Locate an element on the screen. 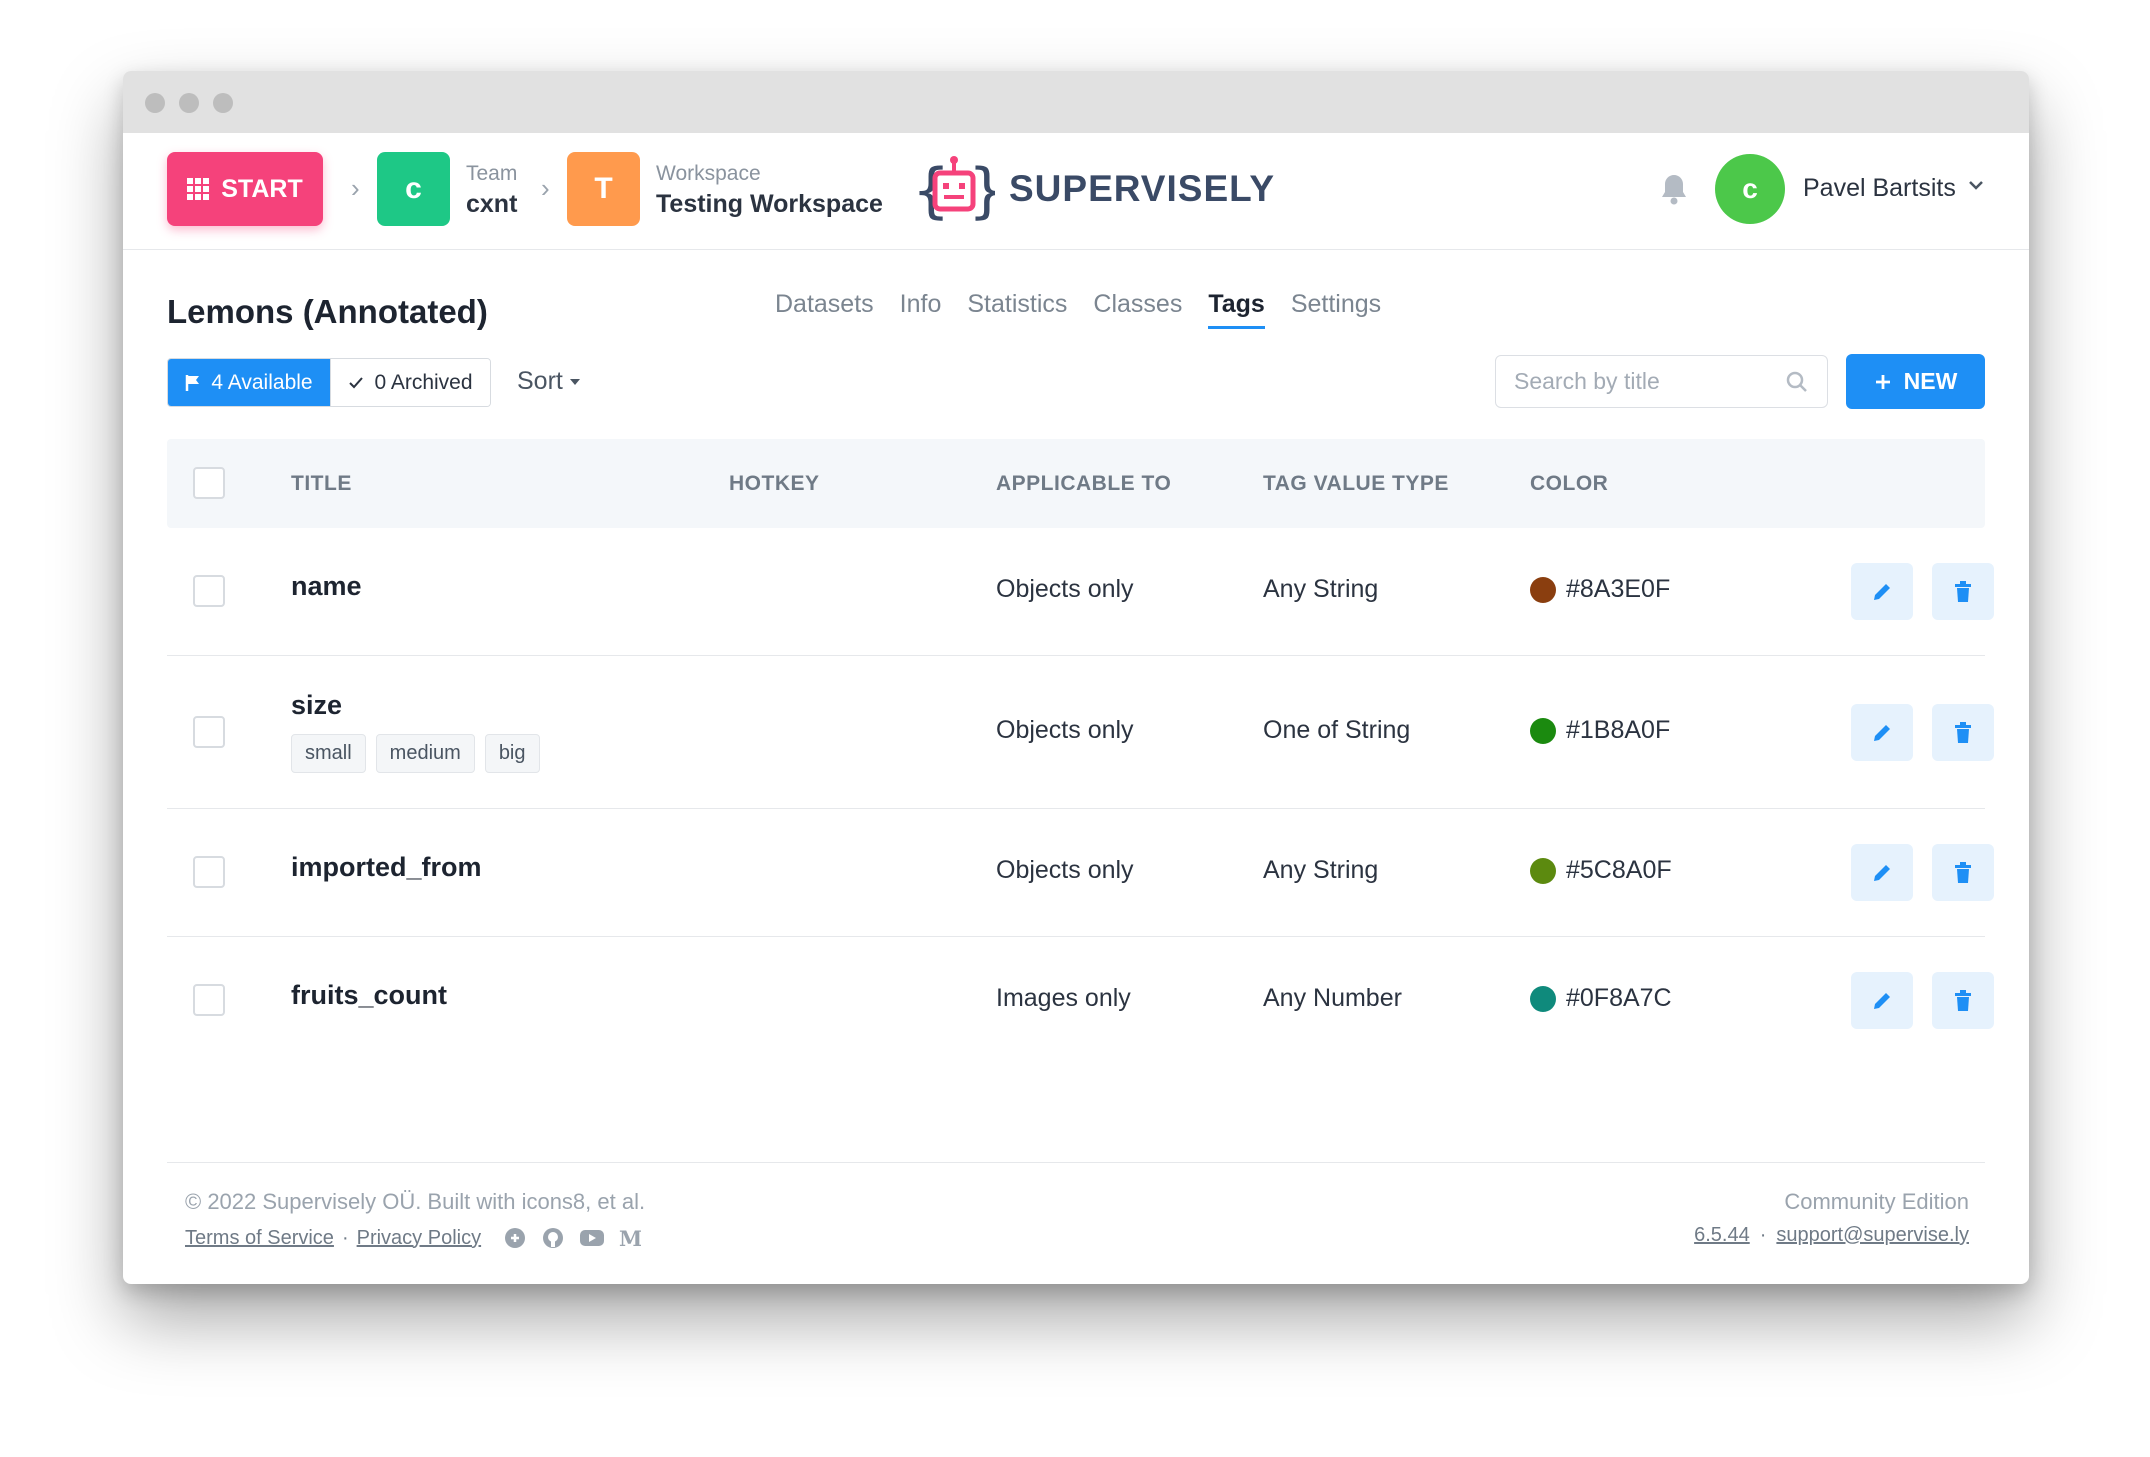 This screenshot has width=2150, height=1457. tag-title: size is located at coordinates (316, 705).